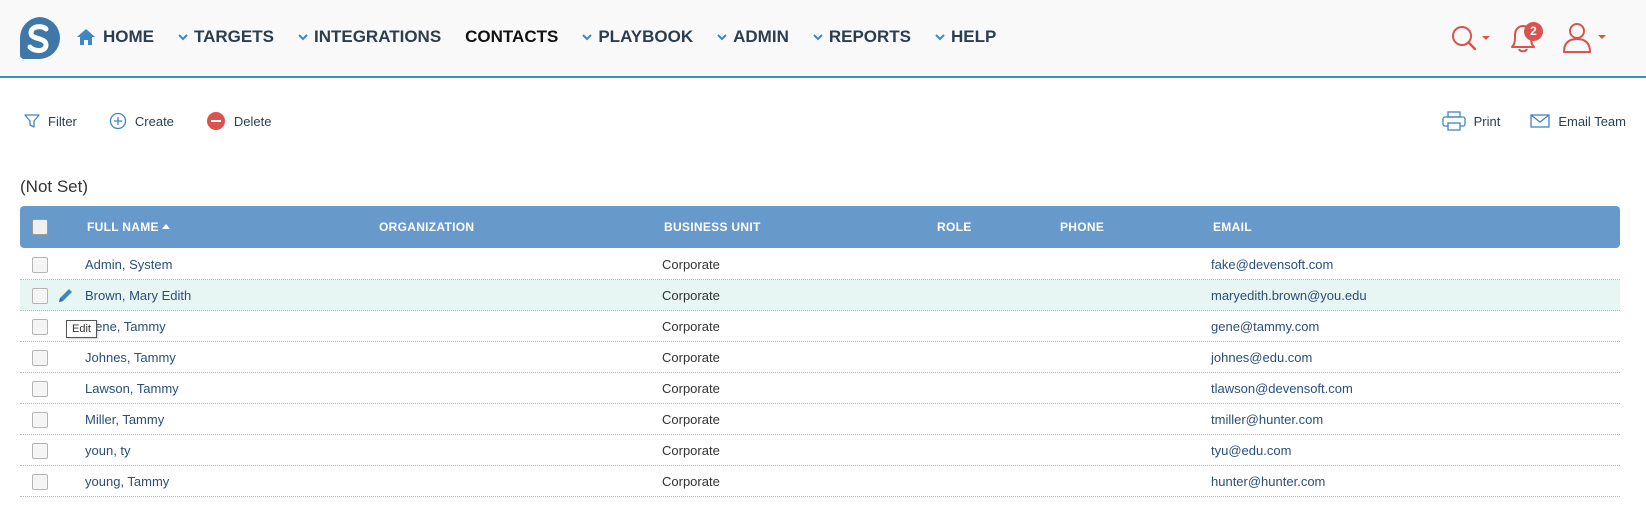 The image size is (1646, 509). Describe the element at coordinates (127, 481) in the screenshot. I see `contact-name-link: young, Tammy` at that location.